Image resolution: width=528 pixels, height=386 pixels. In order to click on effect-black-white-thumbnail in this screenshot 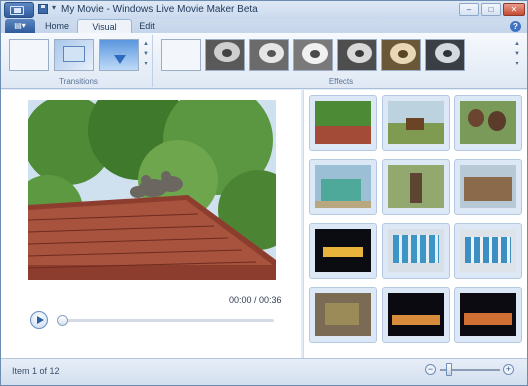, I will do `click(225, 55)`.